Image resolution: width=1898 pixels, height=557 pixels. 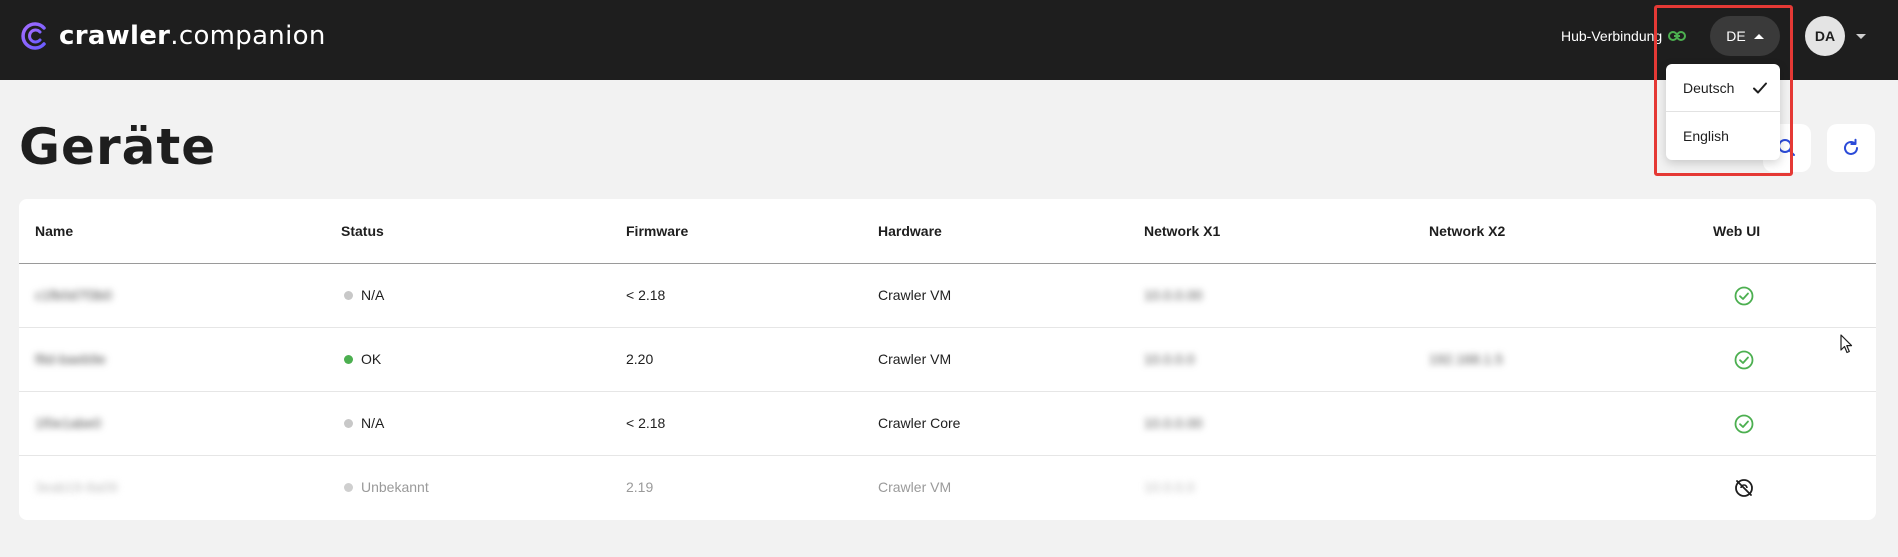 What do you see at coordinates (118, 147) in the screenshot?
I see `page-title: Geräte` at bounding box center [118, 147].